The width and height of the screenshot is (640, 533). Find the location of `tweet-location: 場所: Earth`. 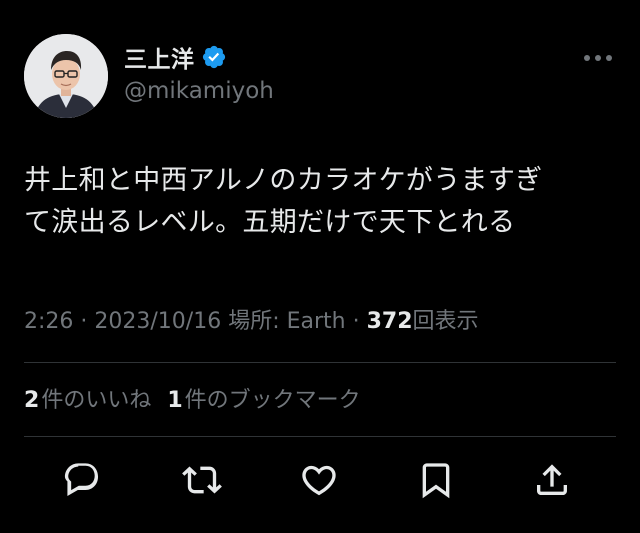

tweet-location: 場所: Earth is located at coordinates (283, 321).